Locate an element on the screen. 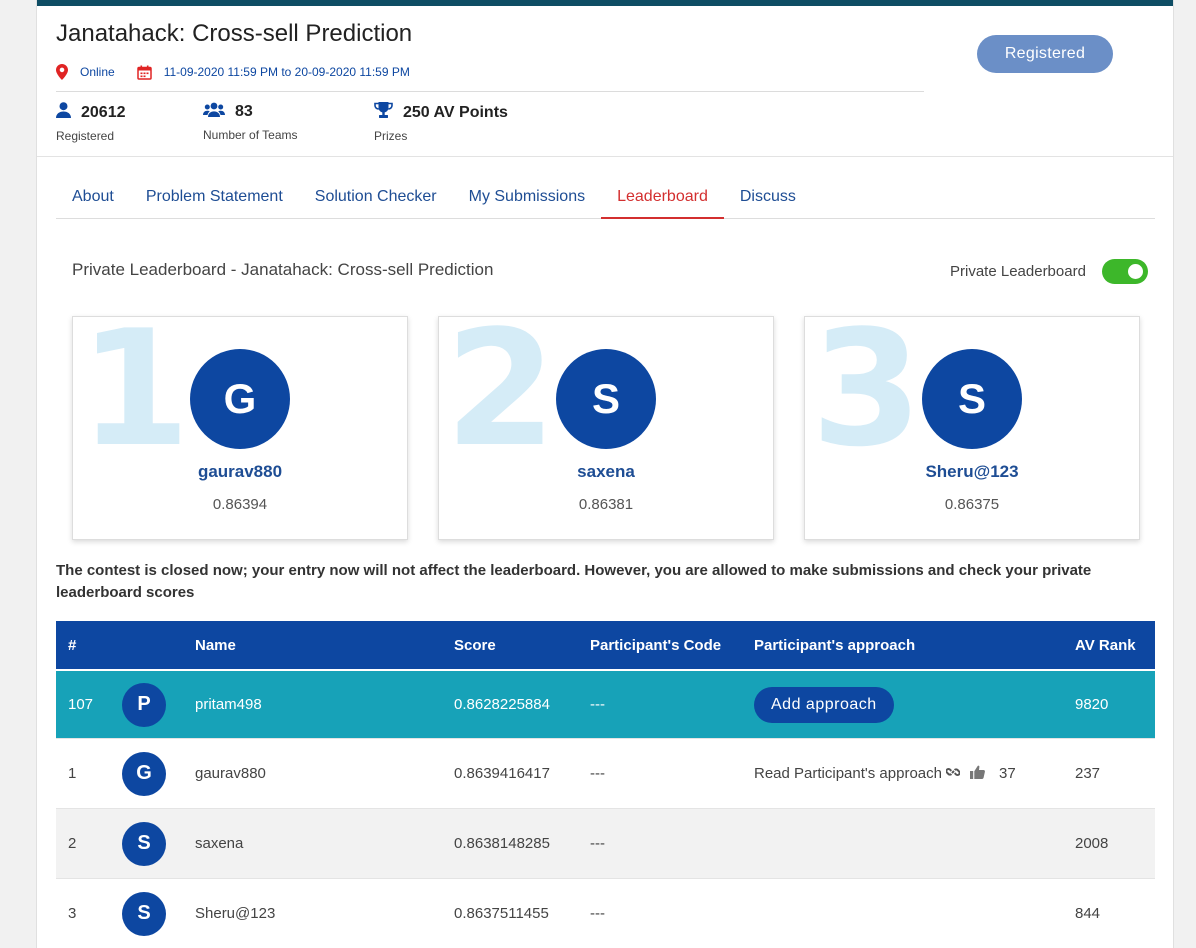  row-score: 0.8638148285 is located at coordinates (502, 843).